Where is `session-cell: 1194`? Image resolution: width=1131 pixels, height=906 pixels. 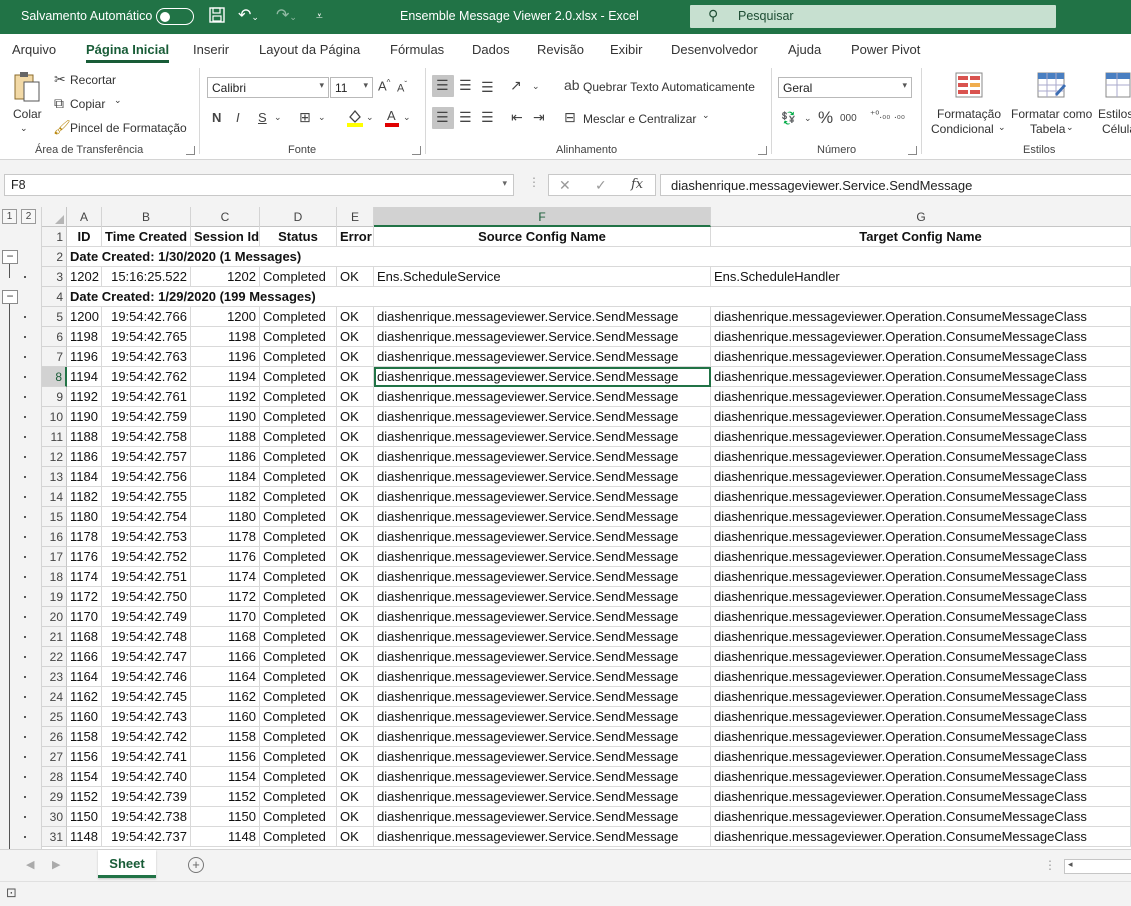
session-cell: 1194 is located at coordinates (225, 377).